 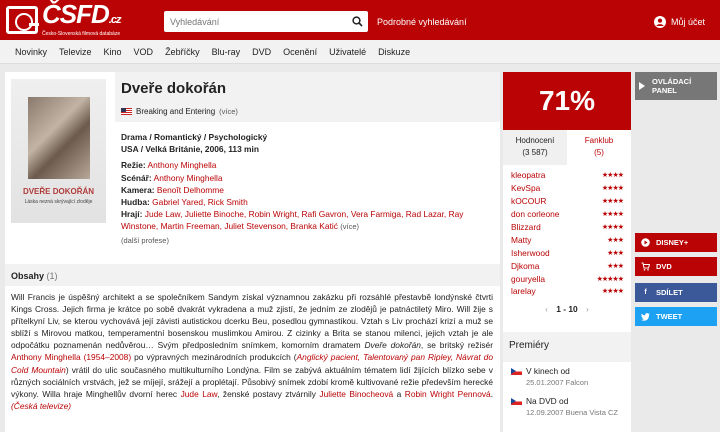 I want to click on disney-plus-button: DISNEY+, so click(x=676, y=242).